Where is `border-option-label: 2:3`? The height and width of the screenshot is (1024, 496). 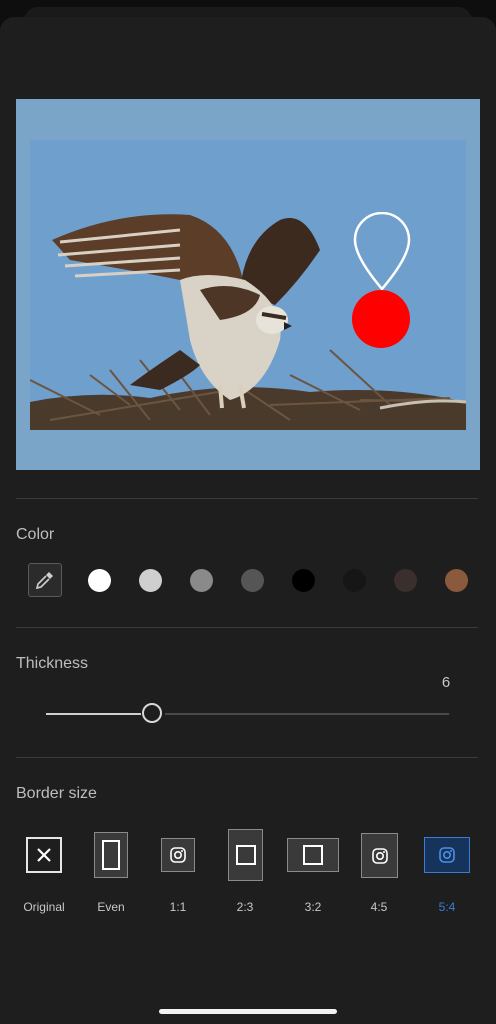 border-option-label: 2:3 is located at coordinates (245, 907).